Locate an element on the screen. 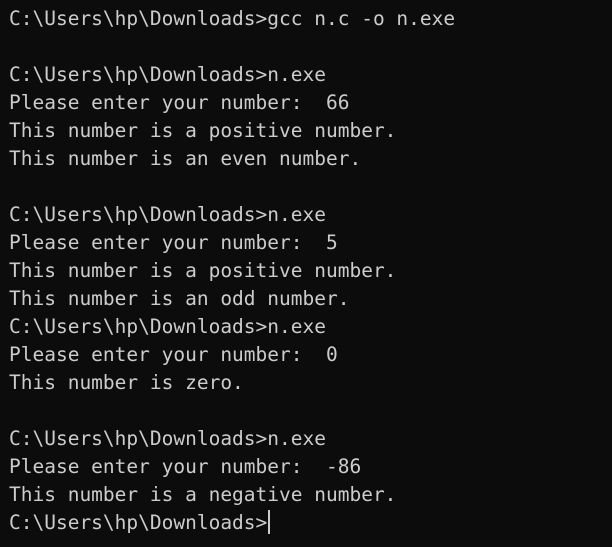 The height and width of the screenshot is (547, 612). terminal-line: Please enter your number: 0 is located at coordinates (173, 354).